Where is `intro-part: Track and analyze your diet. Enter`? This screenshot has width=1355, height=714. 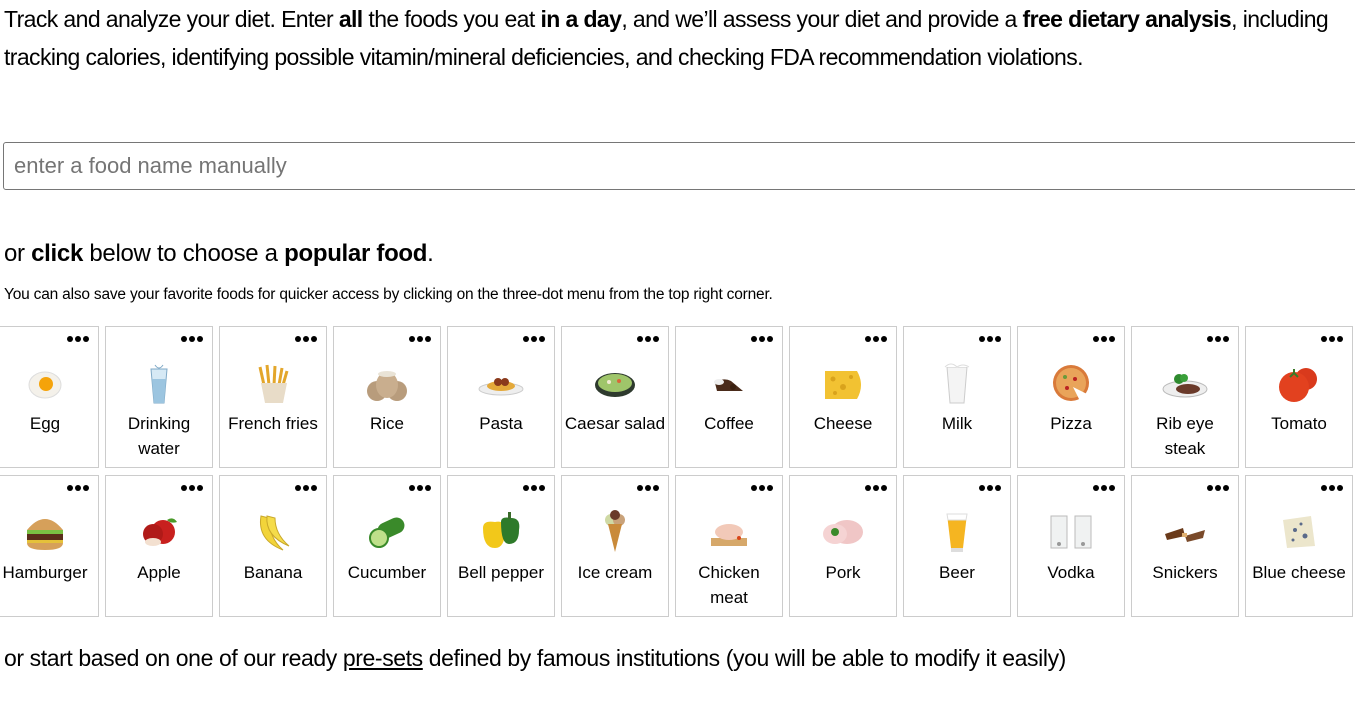 intro-part: Track and analyze your diet. Enter is located at coordinates (171, 19).